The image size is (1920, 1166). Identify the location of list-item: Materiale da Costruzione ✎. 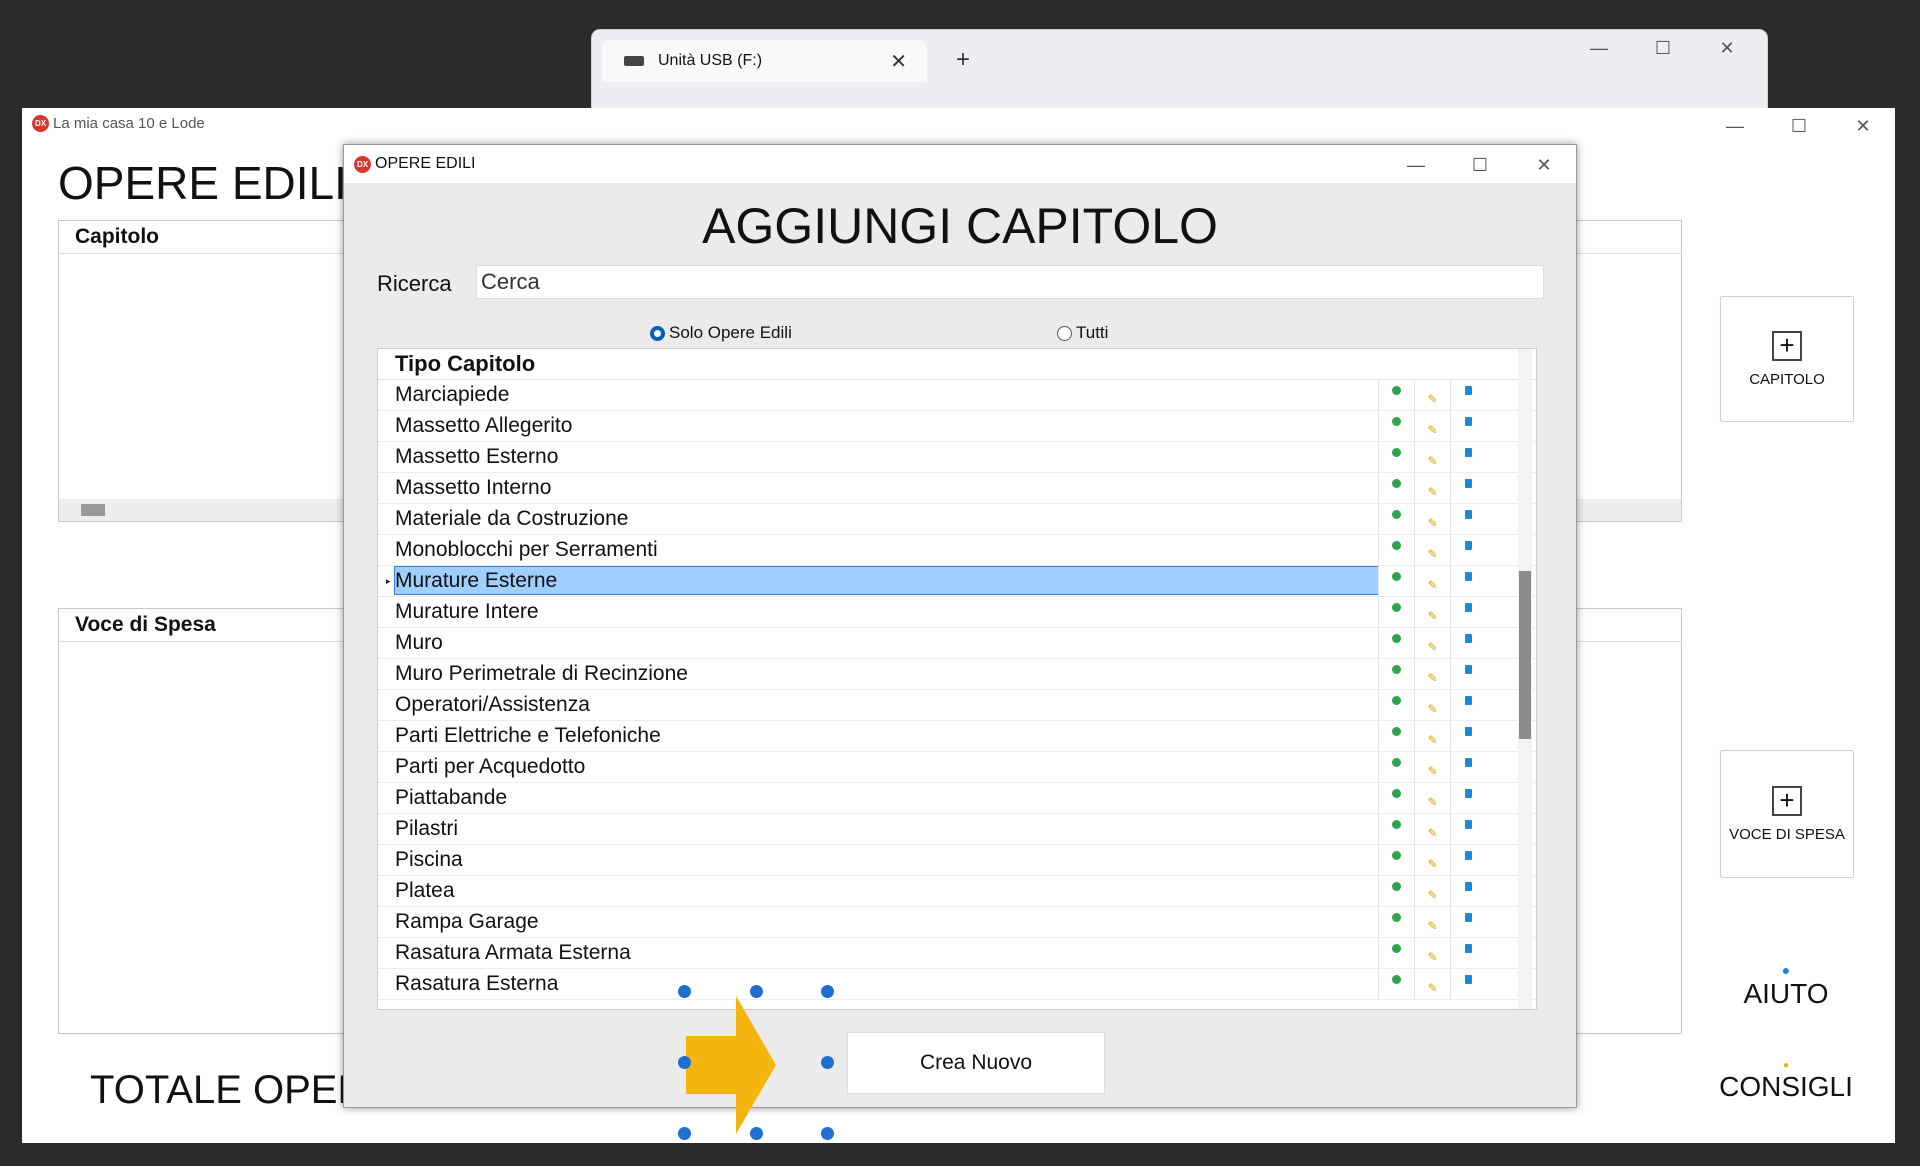
(957, 519).